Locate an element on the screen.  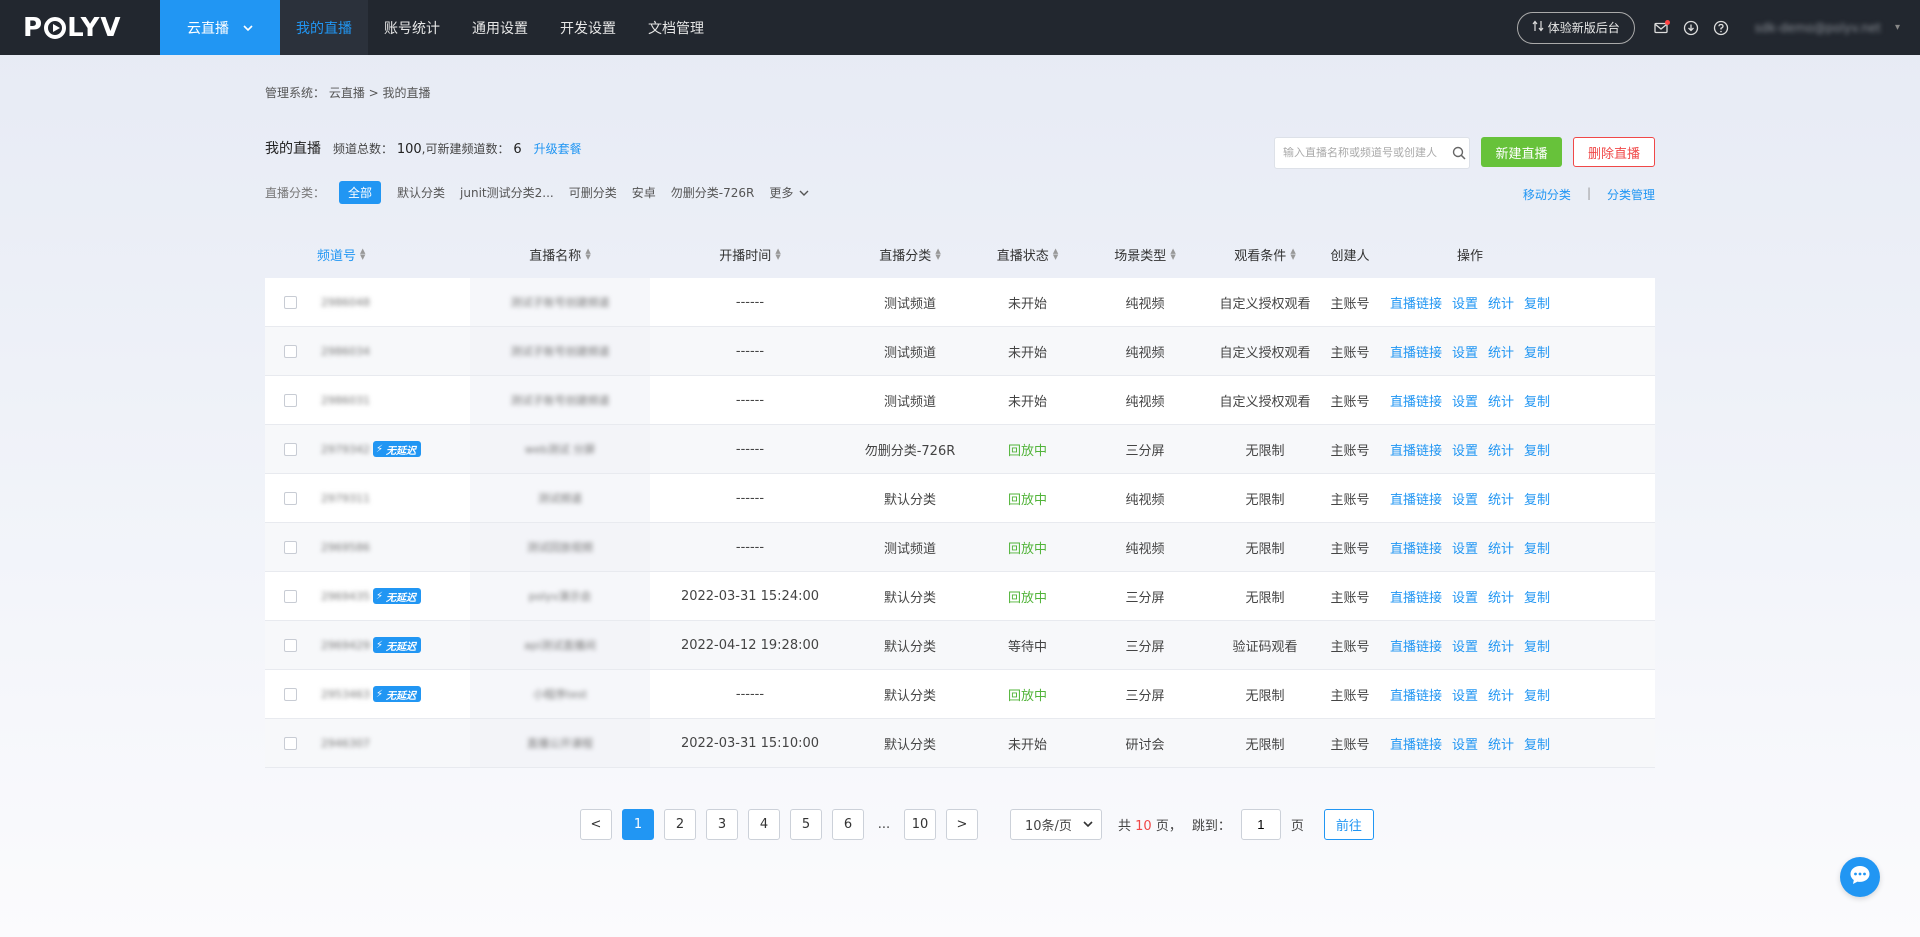
mail-icon is located at coordinates (1661, 28).